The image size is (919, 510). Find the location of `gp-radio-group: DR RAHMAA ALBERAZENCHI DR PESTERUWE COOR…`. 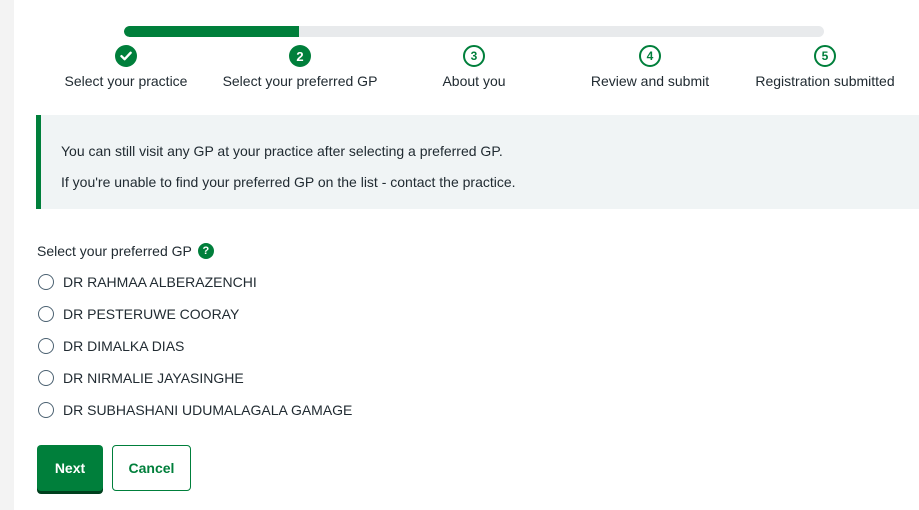

gp-radio-group: DR RAHMAA ALBERAZENCHI DR PESTERUWE COOR… is located at coordinates (195, 349).